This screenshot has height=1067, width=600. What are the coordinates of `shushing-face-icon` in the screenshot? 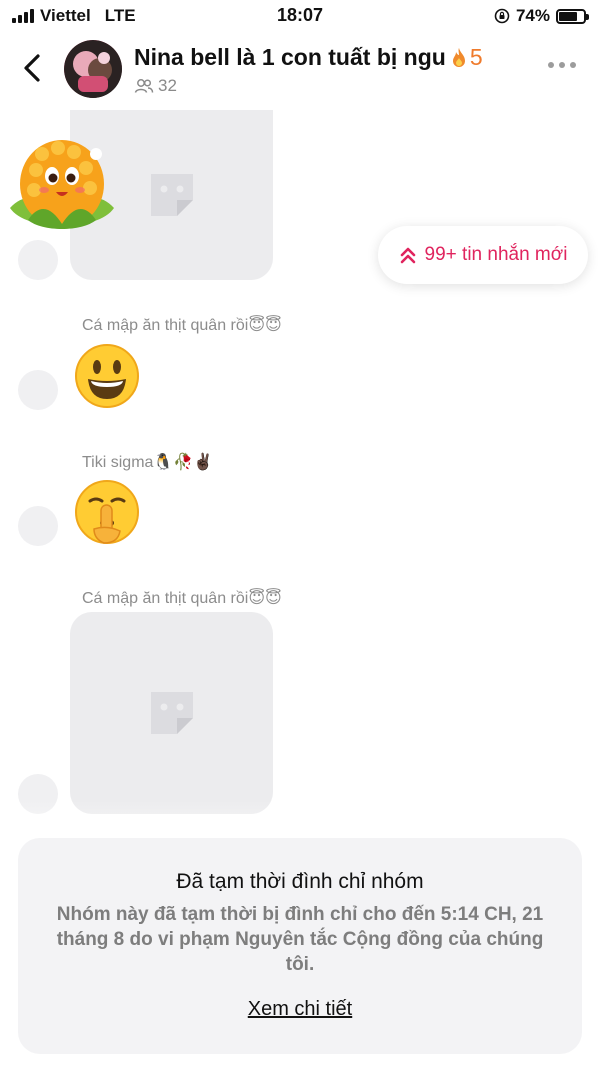 It's located at (107, 512).